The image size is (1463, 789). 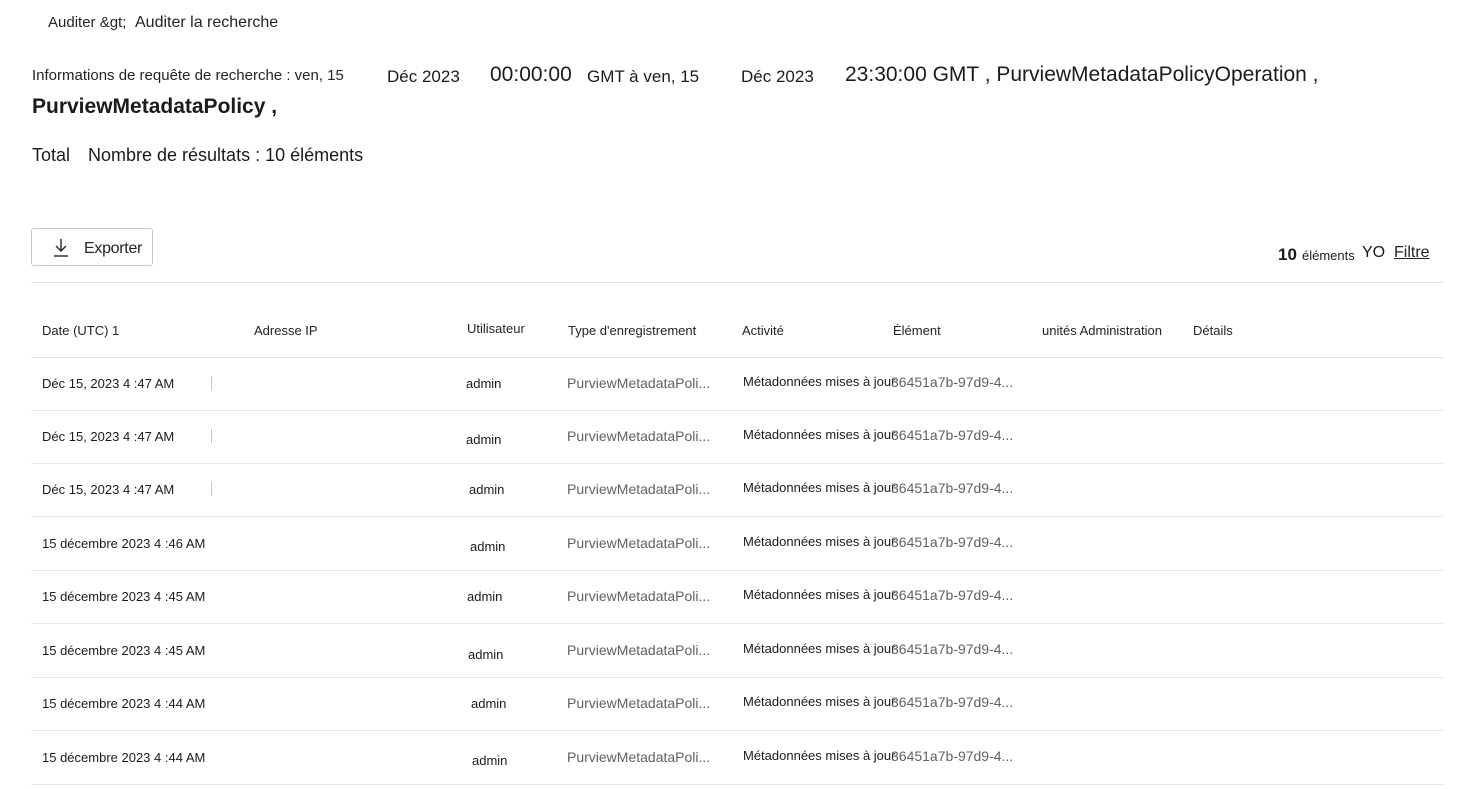 What do you see at coordinates (531, 74) in the screenshot?
I see `query-start-time: 00:00:00` at bounding box center [531, 74].